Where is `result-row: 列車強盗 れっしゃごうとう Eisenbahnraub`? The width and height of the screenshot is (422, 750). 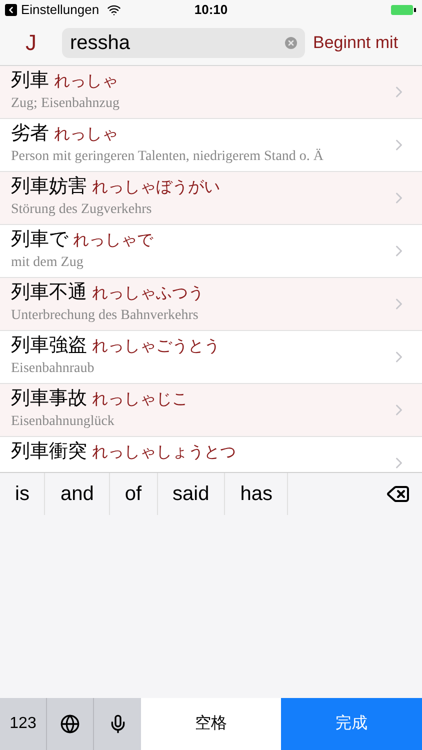
result-row: 列車強盗 れっしゃごうとう Eisenbahnraub is located at coordinates (211, 357).